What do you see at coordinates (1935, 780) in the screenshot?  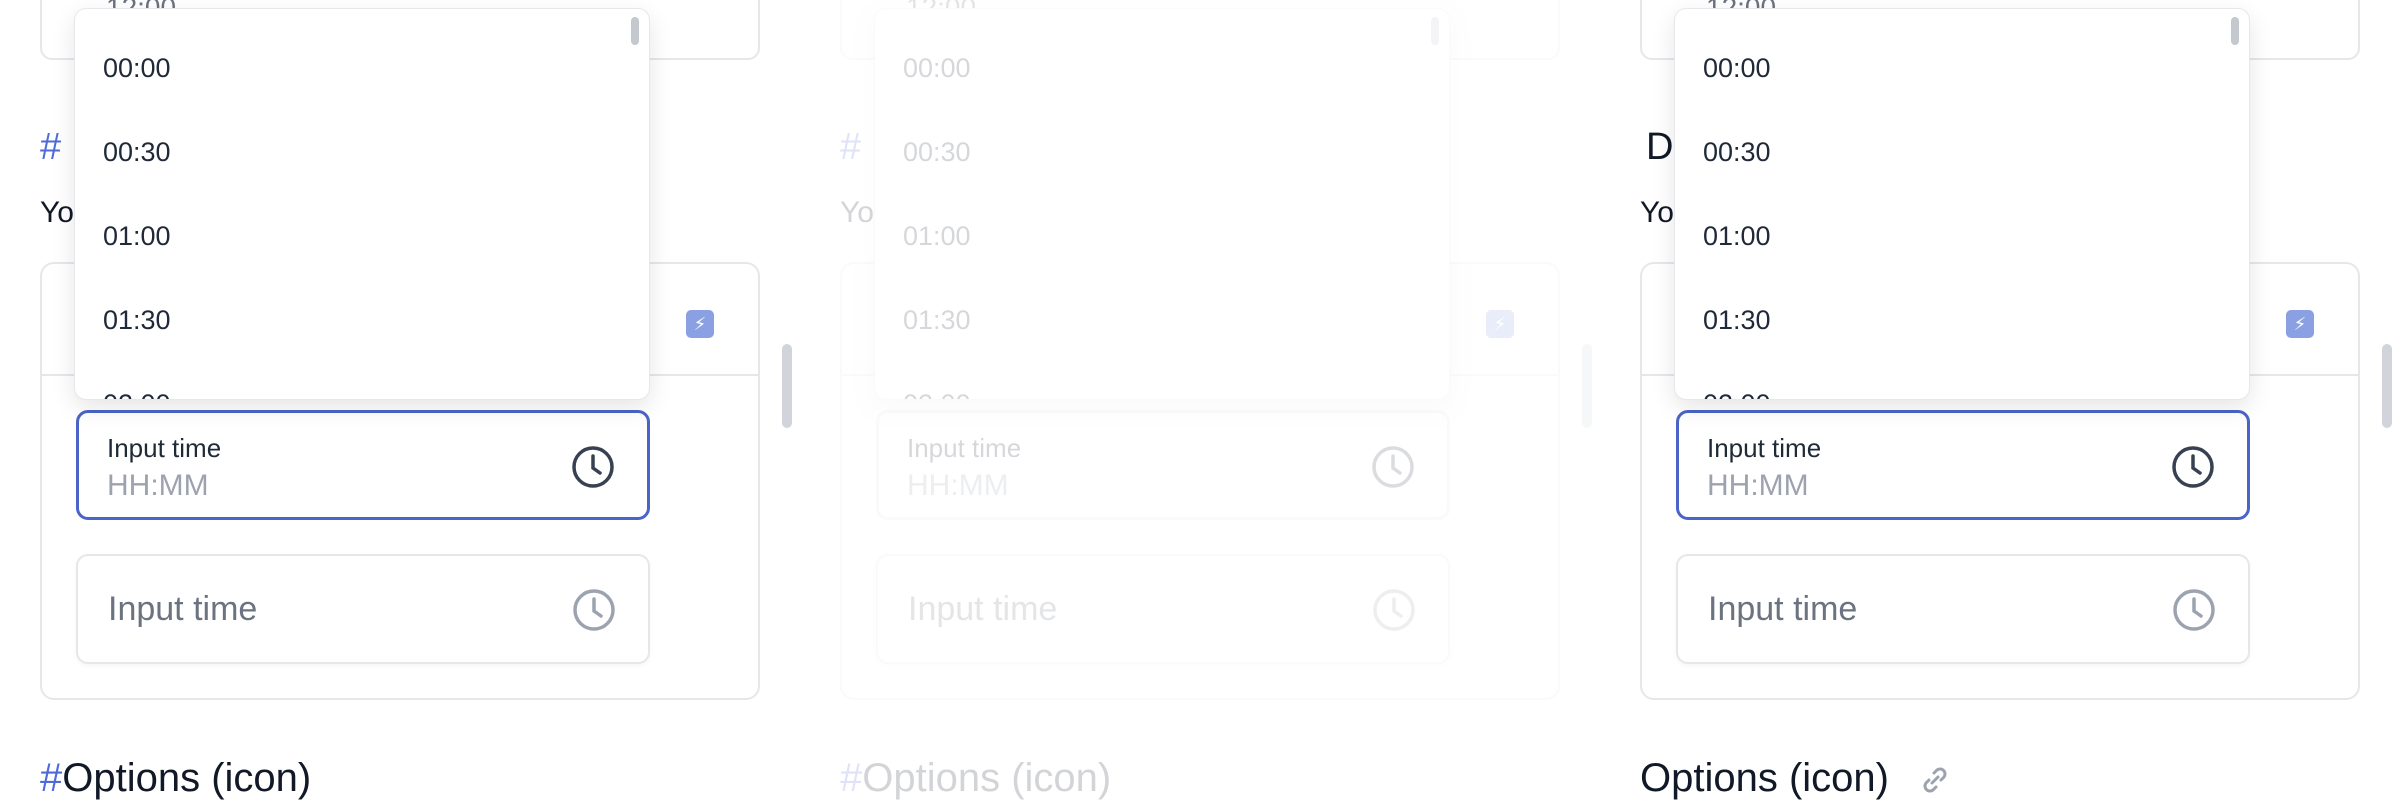 I see `link-icon` at bounding box center [1935, 780].